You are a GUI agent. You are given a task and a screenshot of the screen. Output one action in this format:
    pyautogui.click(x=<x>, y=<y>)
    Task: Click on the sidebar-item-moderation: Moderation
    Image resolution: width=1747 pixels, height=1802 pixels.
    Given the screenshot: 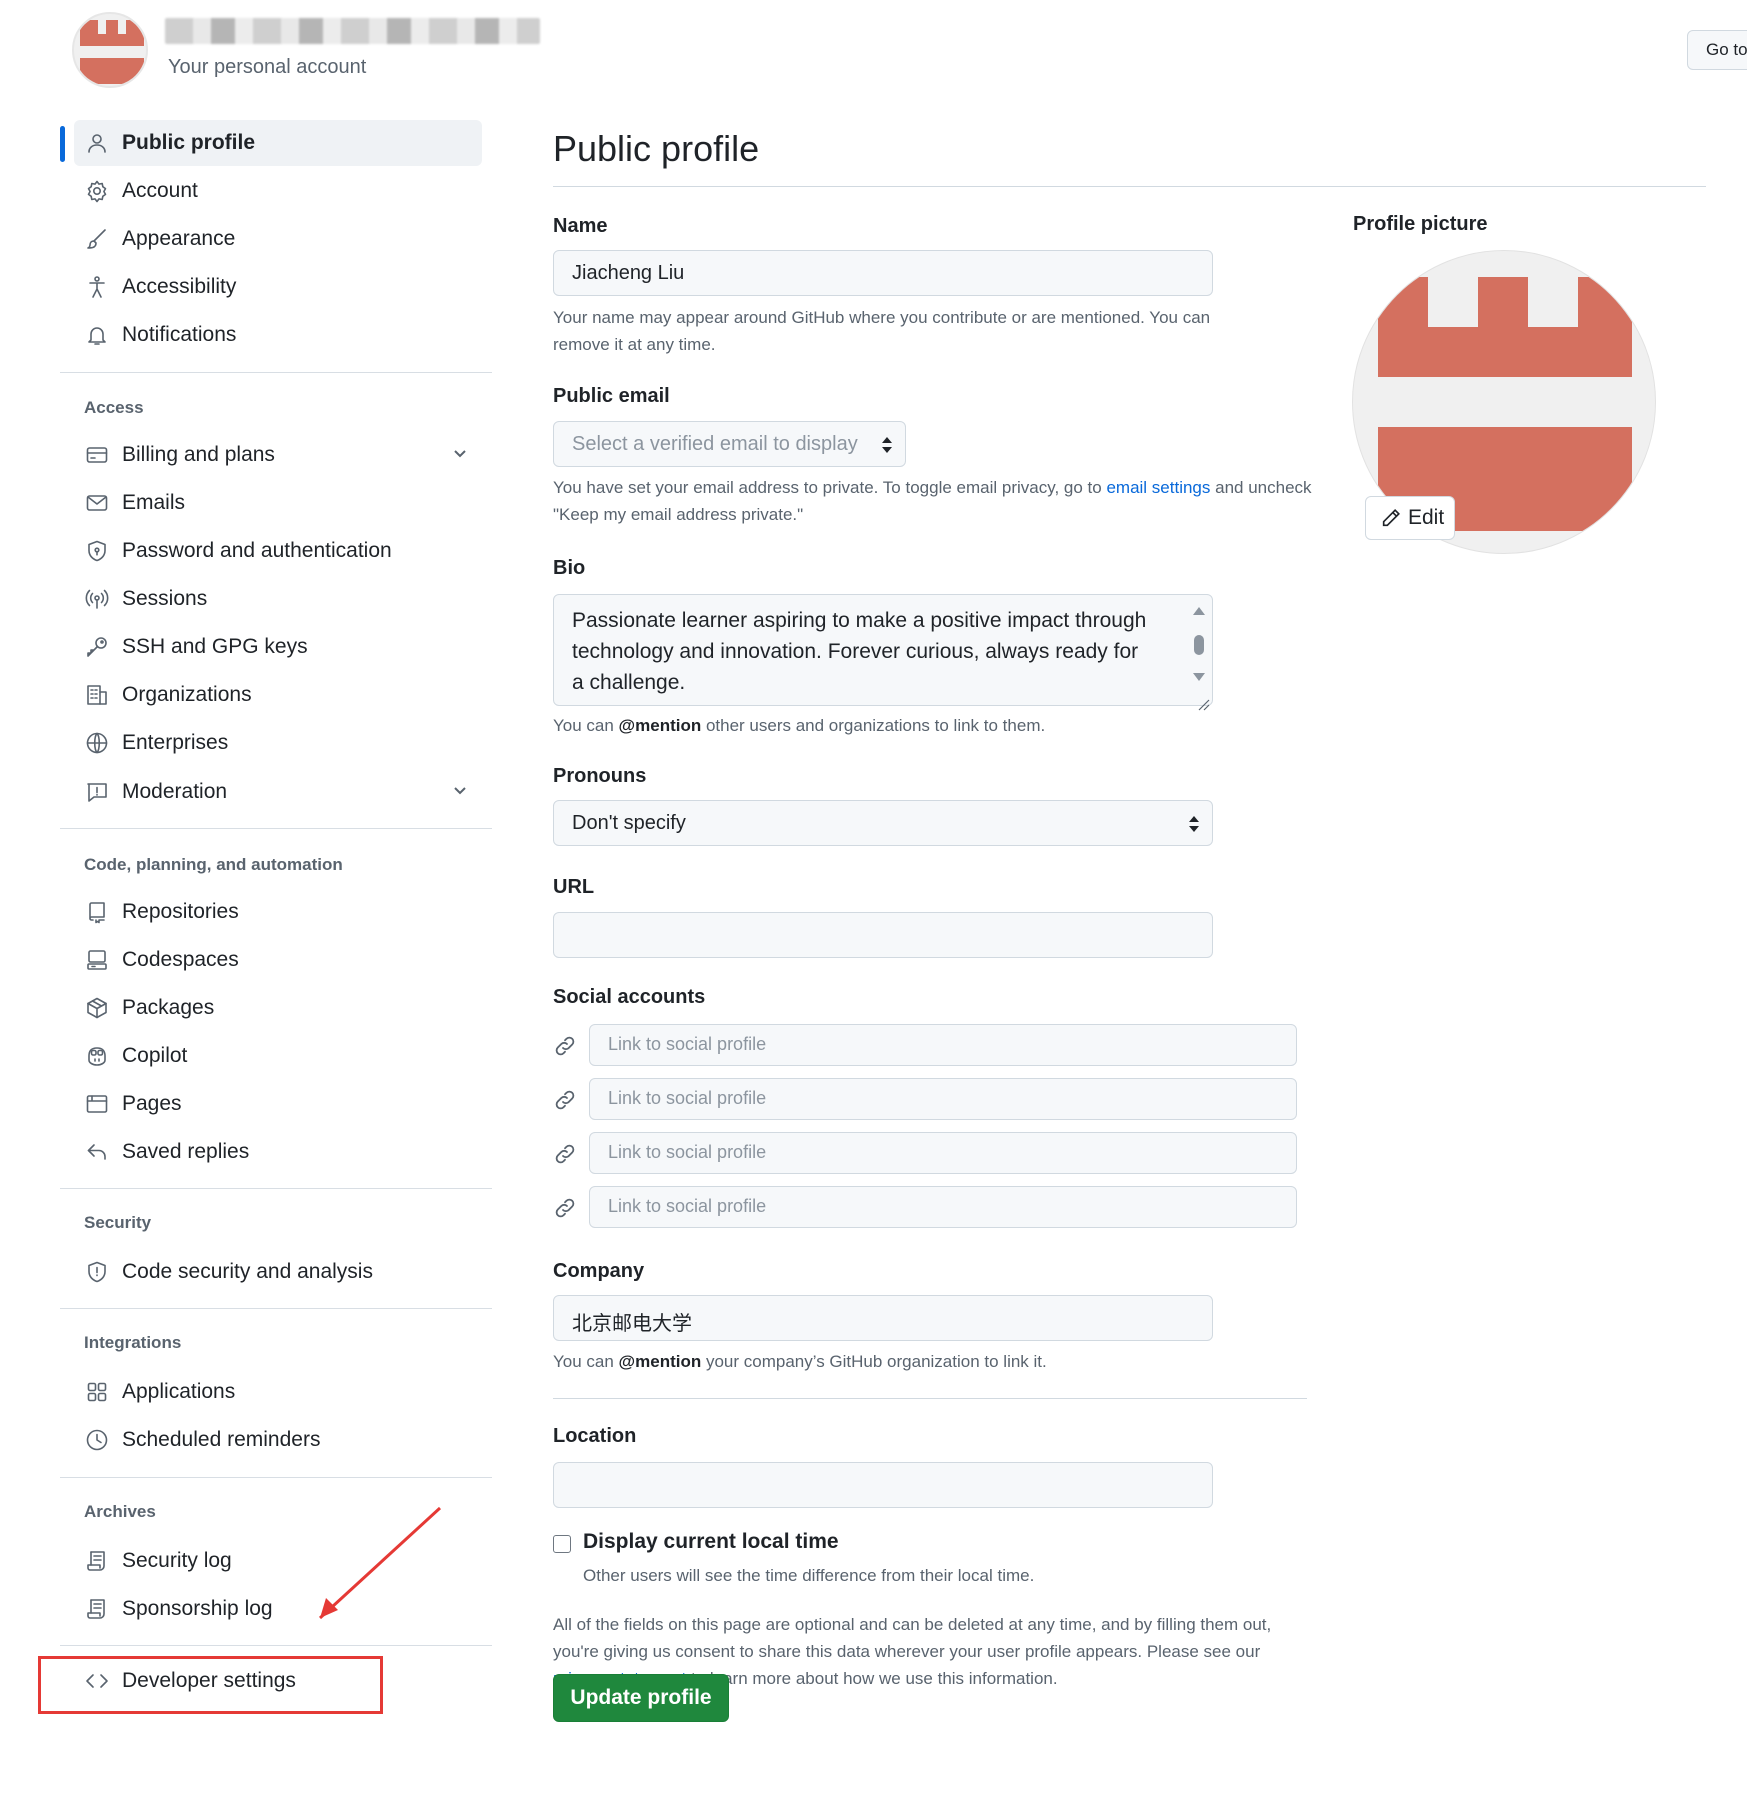 What is the action you would take?
    pyautogui.click(x=278, y=792)
    